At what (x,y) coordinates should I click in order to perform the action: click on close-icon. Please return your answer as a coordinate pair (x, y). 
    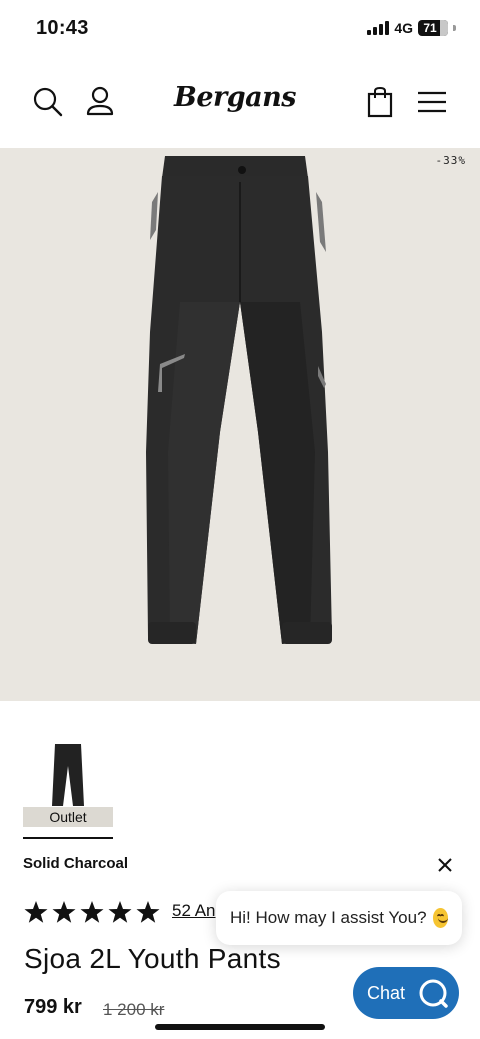
    Looking at the image, I should click on (445, 865).